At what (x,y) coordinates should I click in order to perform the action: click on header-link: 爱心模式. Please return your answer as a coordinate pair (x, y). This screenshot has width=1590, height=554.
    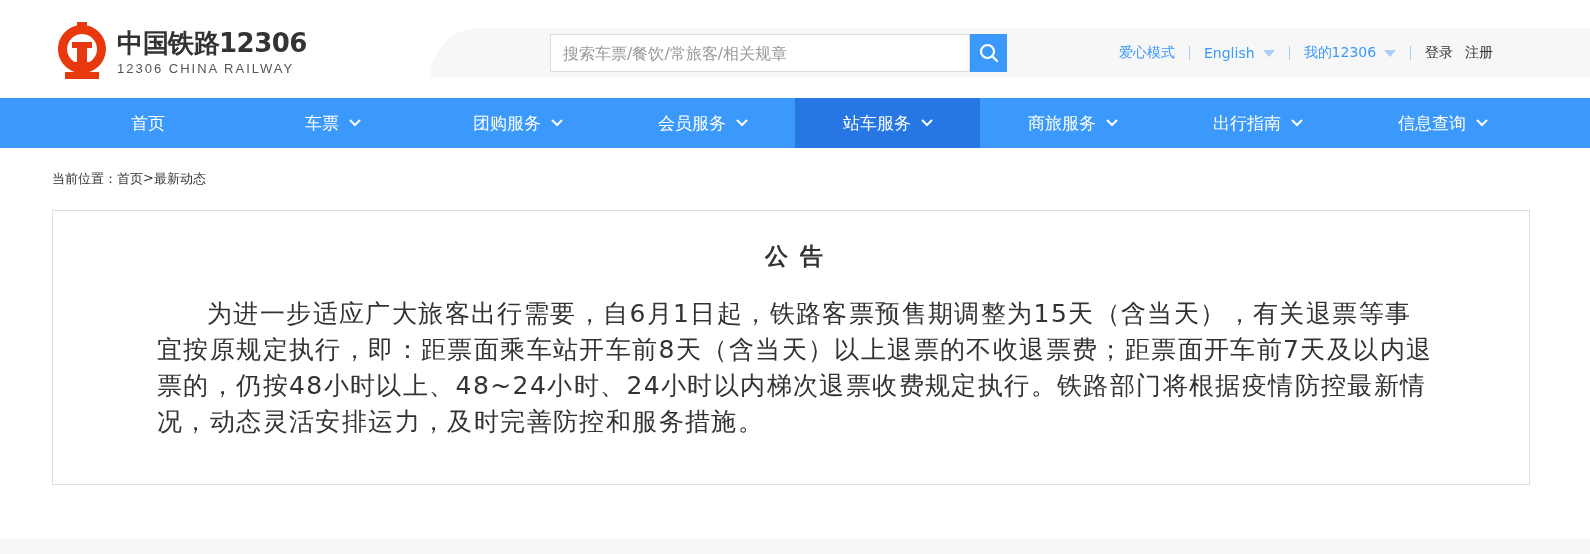
    Looking at the image, I should click on (1147, 53).